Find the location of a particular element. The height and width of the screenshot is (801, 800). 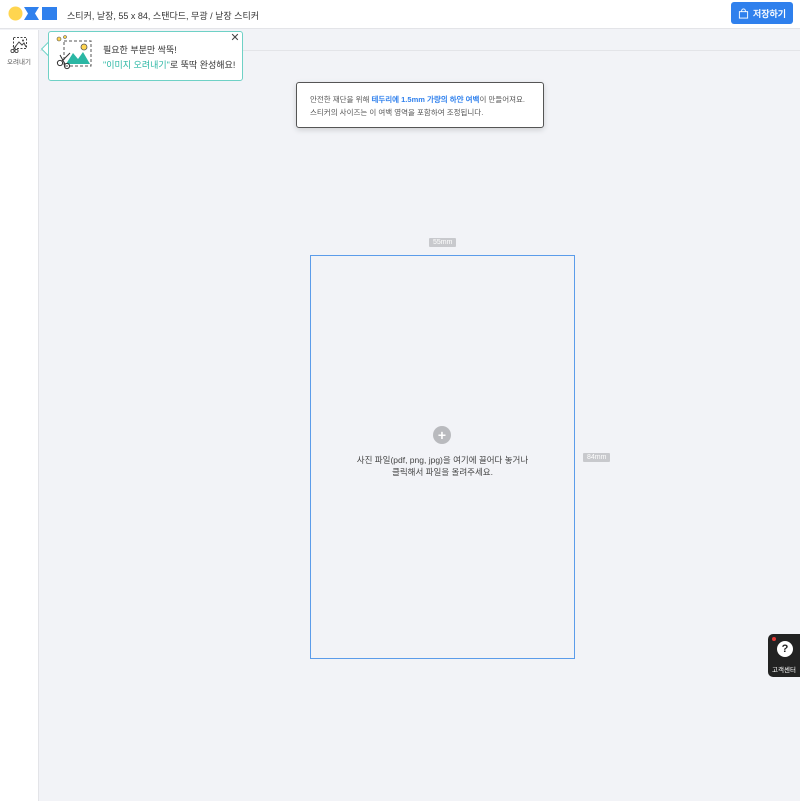

info-notice-prefix: 안전한 재단을 위해 is located at coordinates (341, 99).